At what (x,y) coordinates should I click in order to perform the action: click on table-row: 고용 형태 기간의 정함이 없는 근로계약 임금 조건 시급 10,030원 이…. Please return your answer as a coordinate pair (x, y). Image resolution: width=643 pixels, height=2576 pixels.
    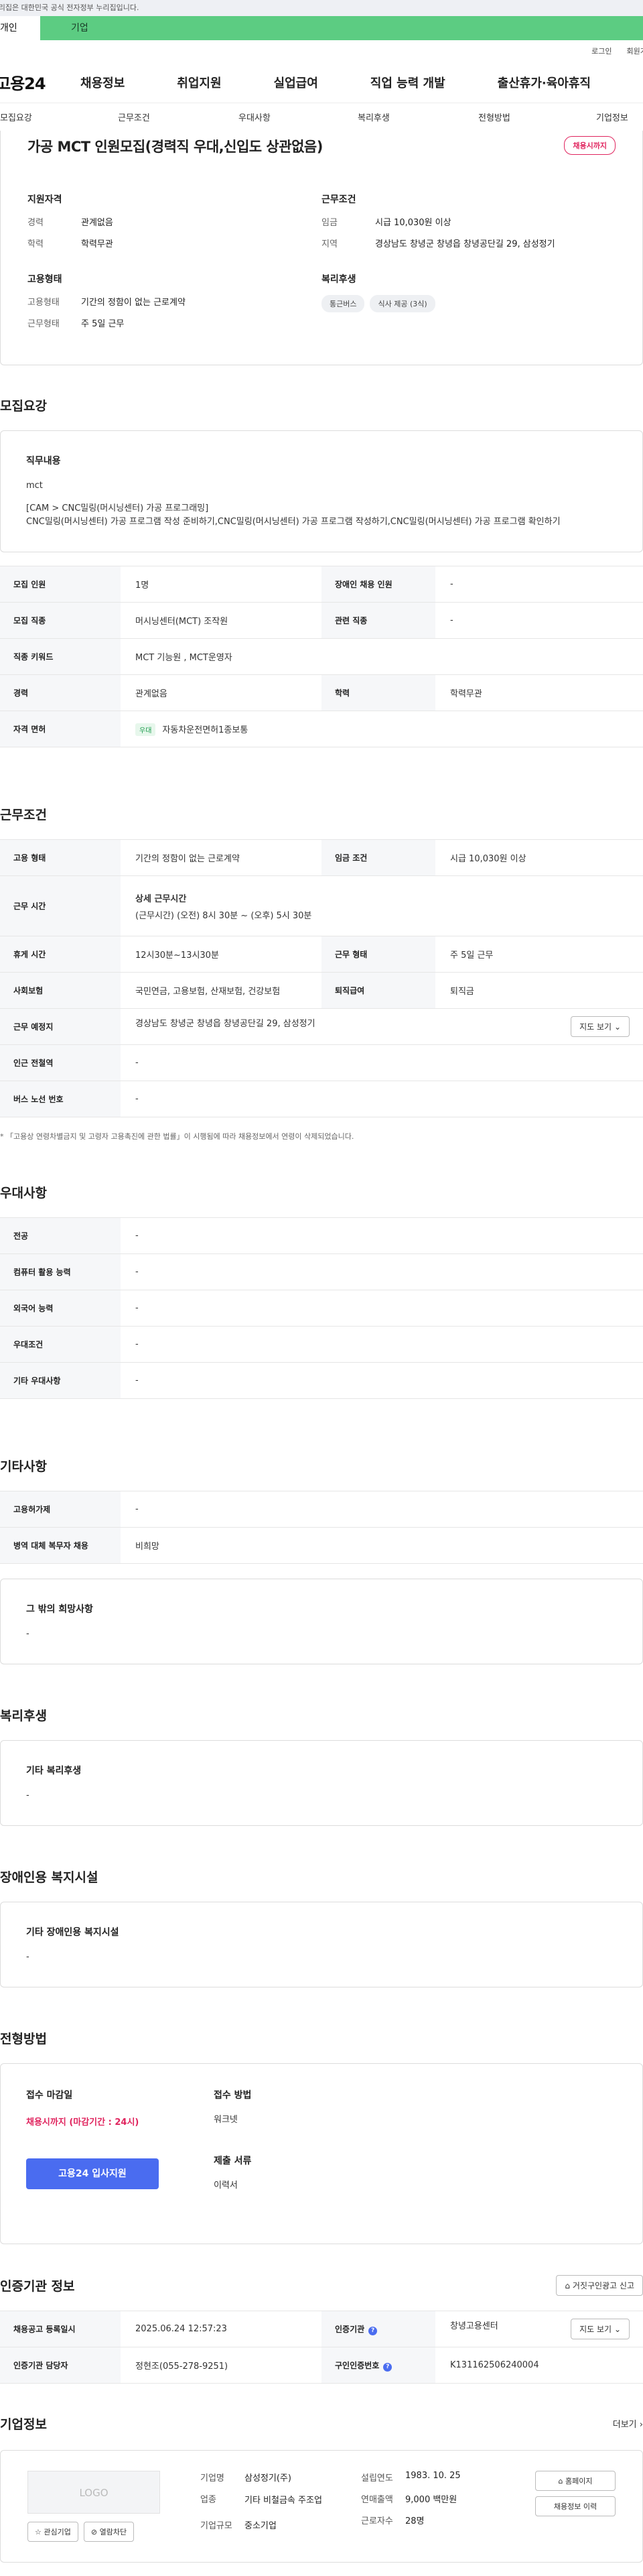
    Looking at the image, I should click on (321, 858).